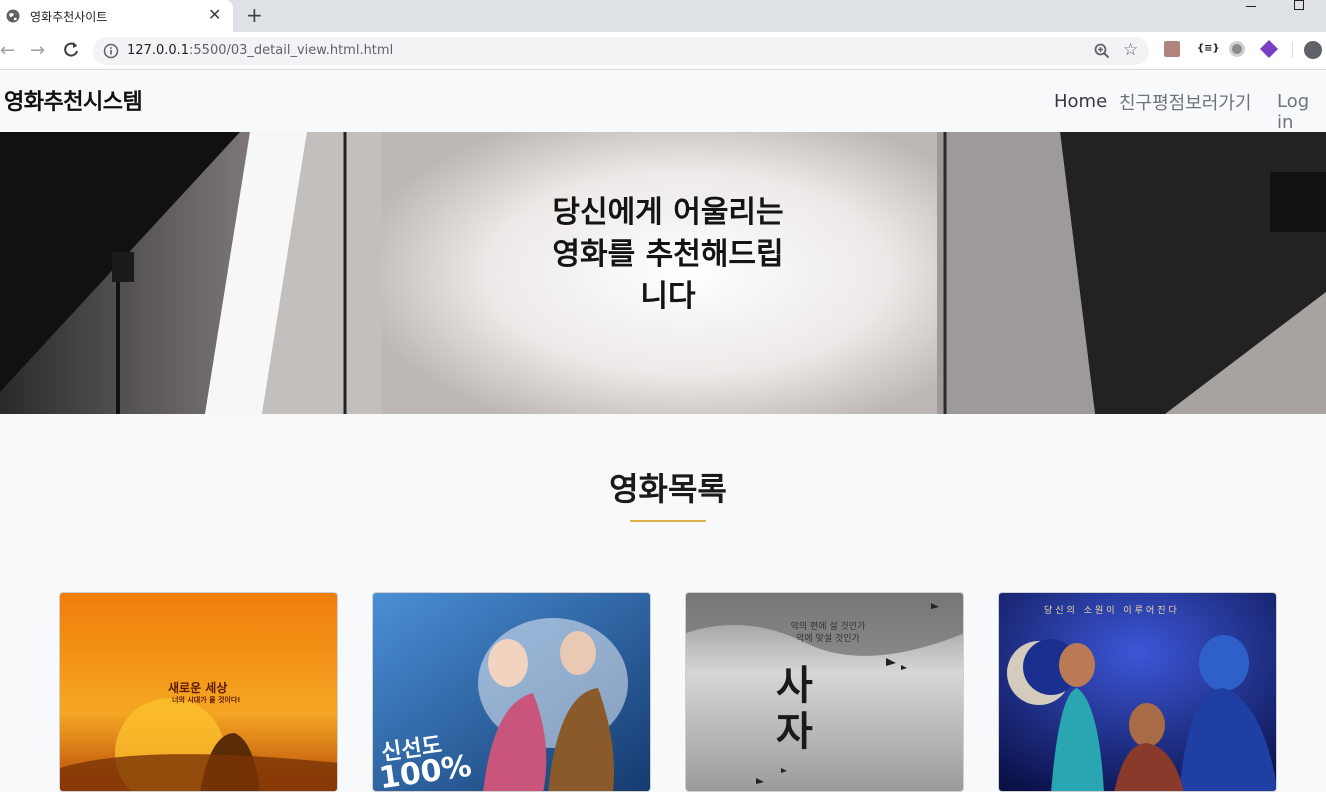 The image size is (1326, 792). What do you see at coordinates (668, 296) in the screenshot?
I see `hero-headline-line-3: 니다` at bounding box center [668, 296].